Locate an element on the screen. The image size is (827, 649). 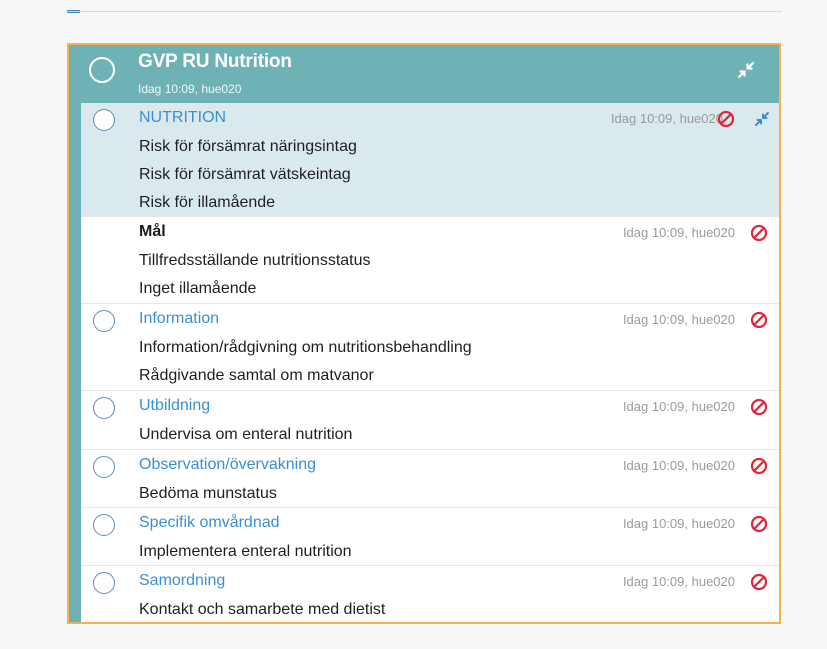
row-line: Undervisa om enteral nutrition is located at coordinates (246, 434).